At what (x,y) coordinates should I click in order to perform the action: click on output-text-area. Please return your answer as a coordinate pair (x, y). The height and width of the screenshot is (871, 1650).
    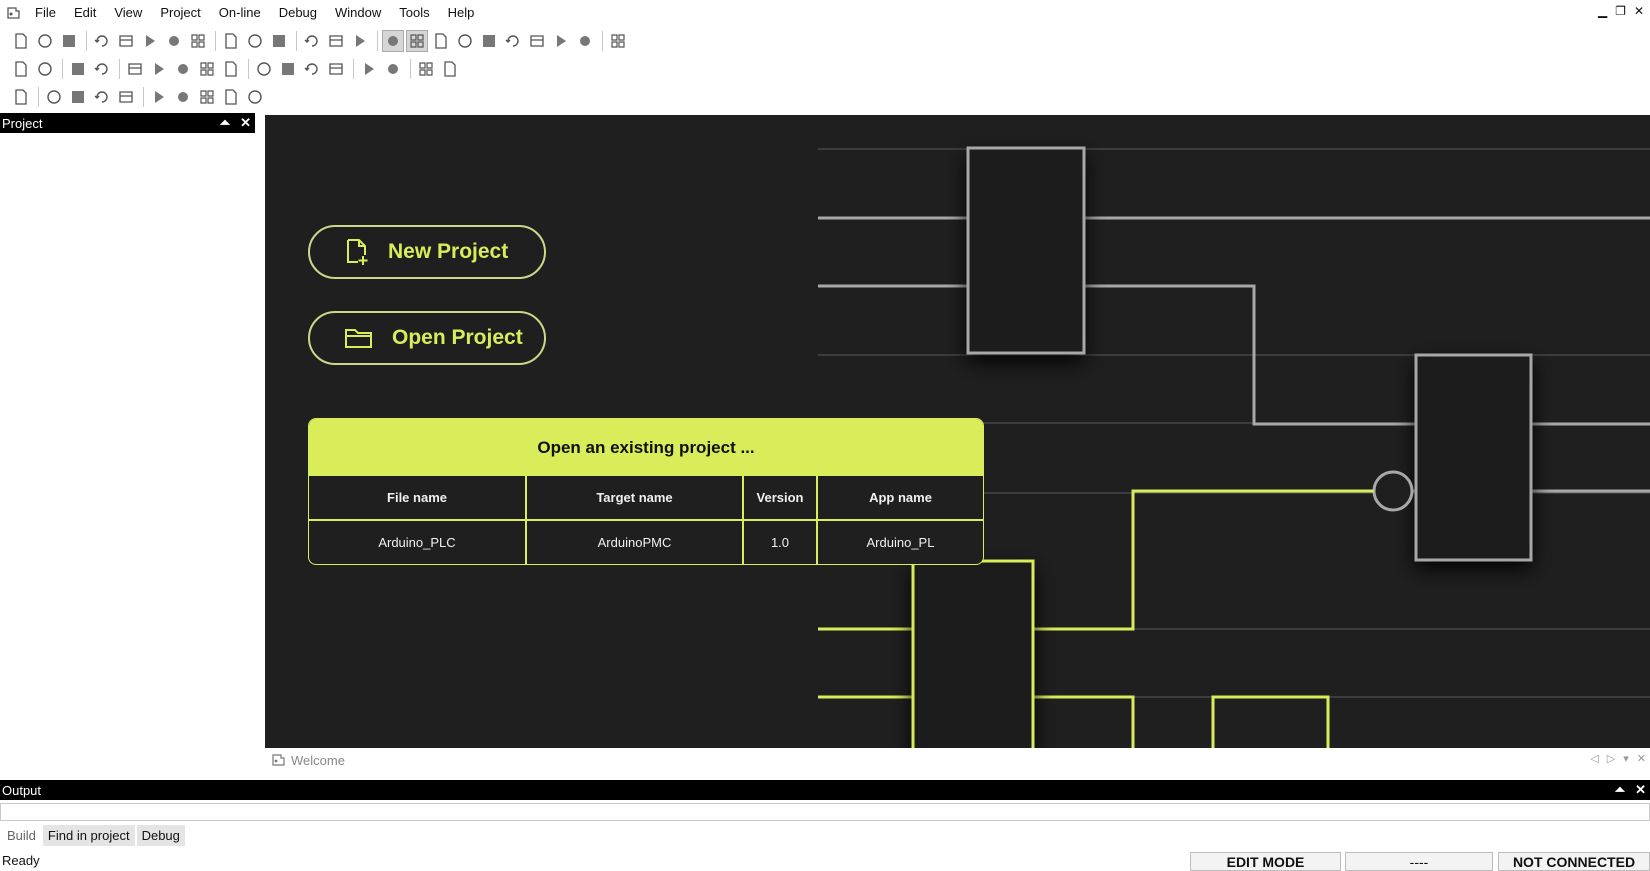
    Looking at the image, I should click on (825, 812).